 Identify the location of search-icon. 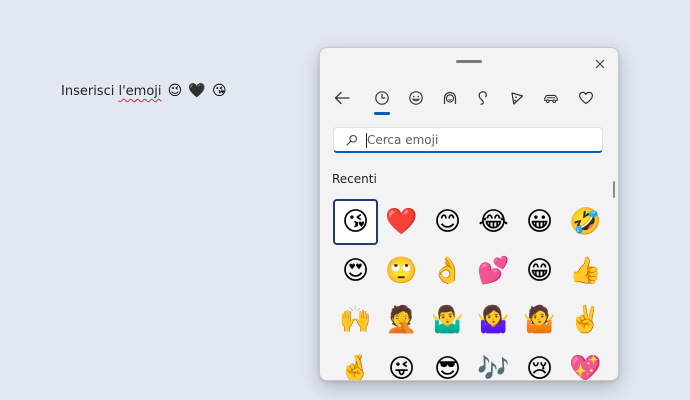
(352, 140).